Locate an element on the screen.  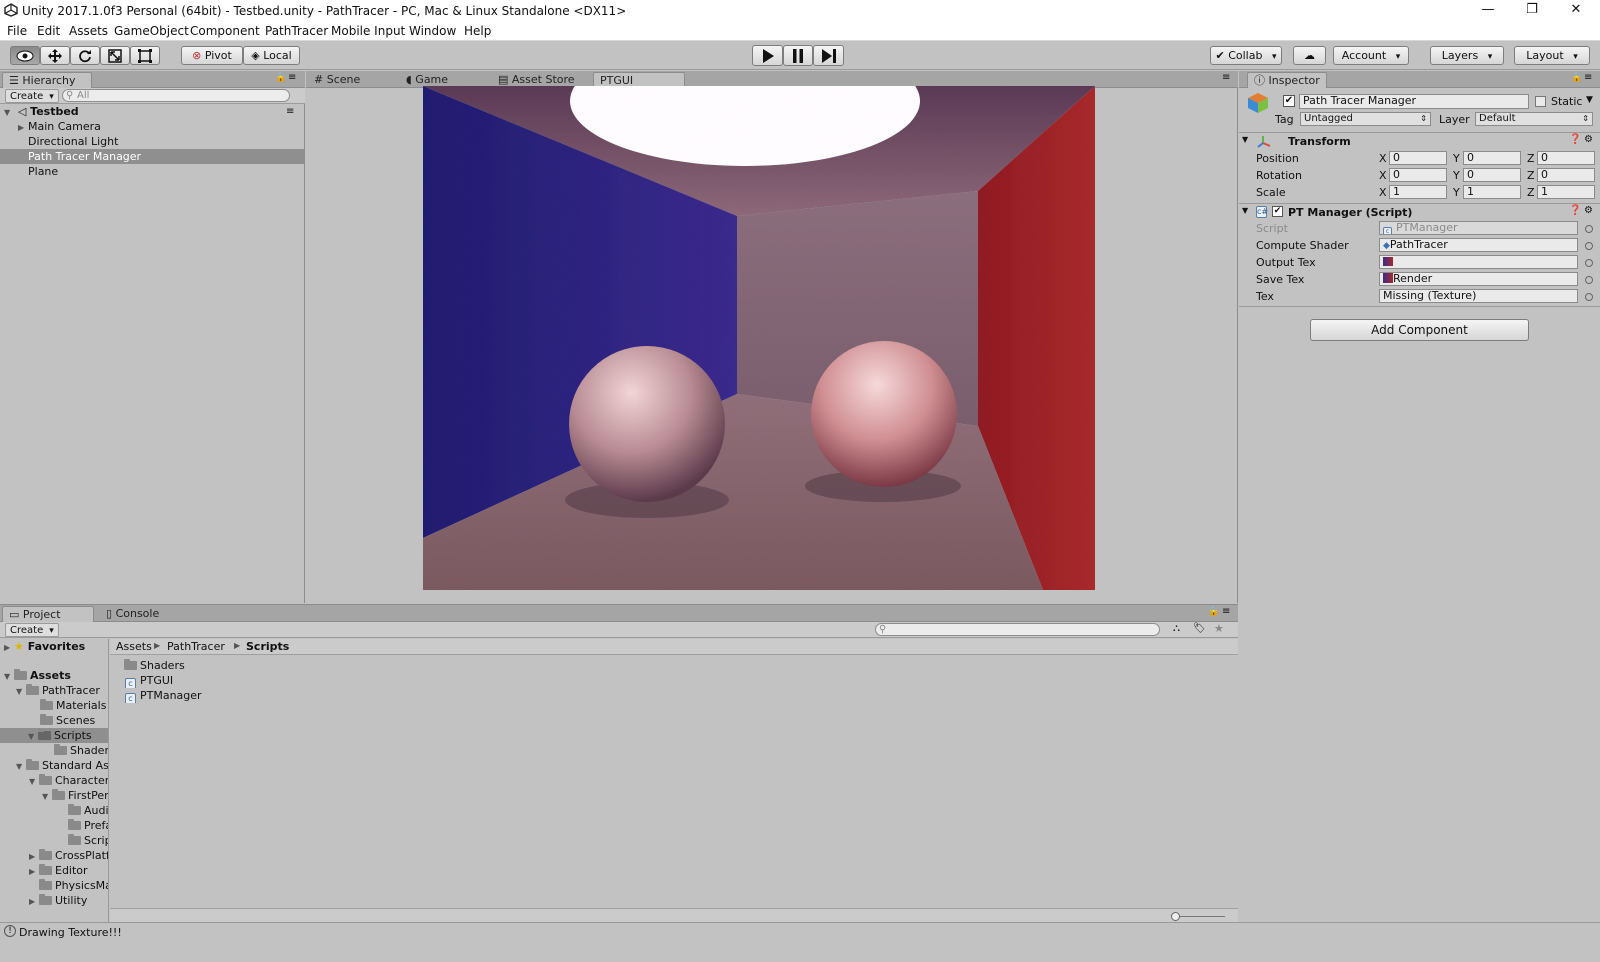
rect-tool-button is located at coordinates (145, 55).